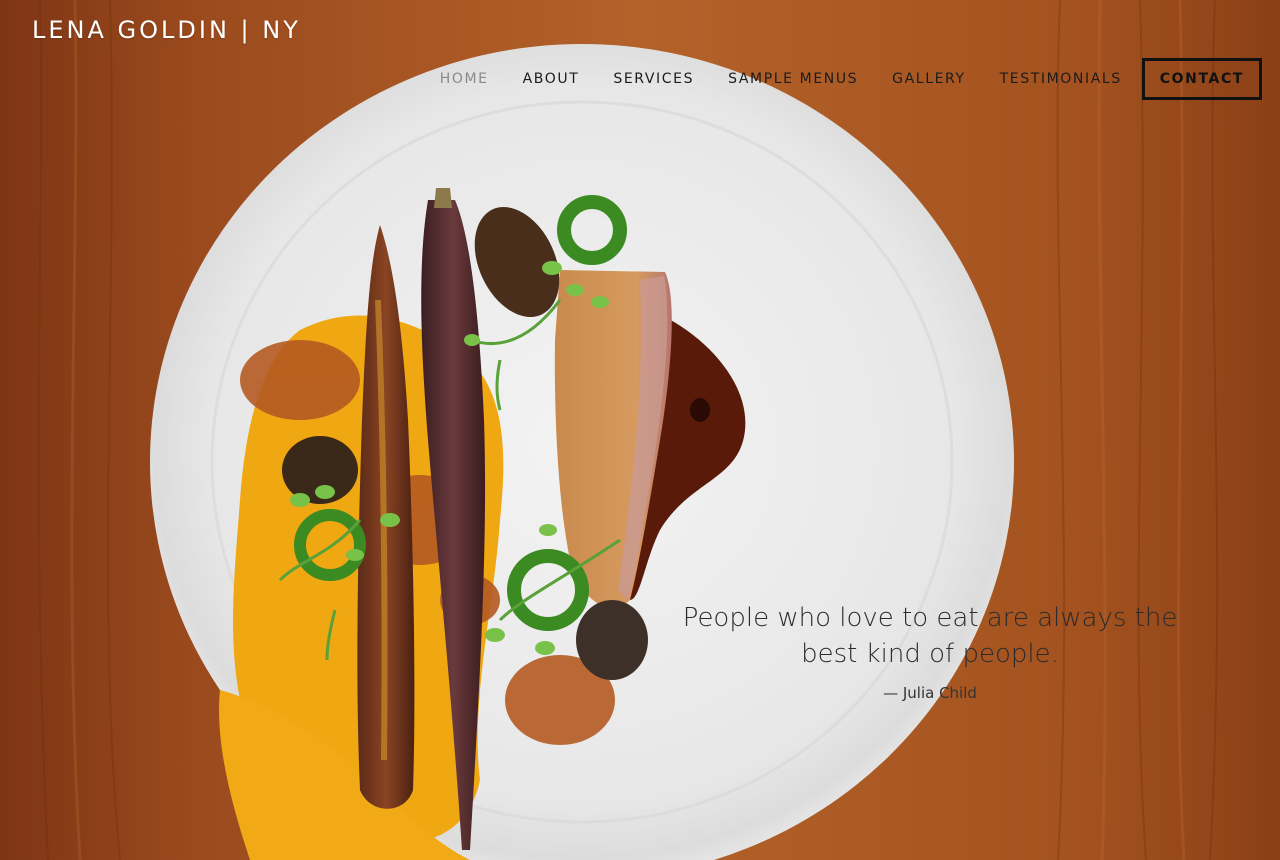 Image resolution: width=1280 pixels, height=860 pixels. I want to click on nav-gallery: GALLERY, so click(928, 79).